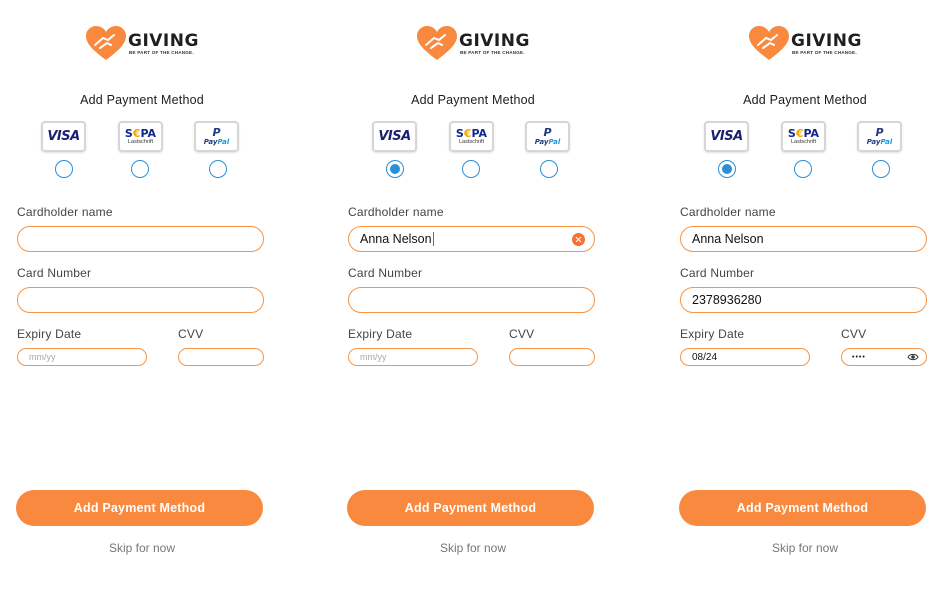 The height and width of the screenshot is (608, 944). I want to click on expiry-value: 08/24, so click(705, 357).